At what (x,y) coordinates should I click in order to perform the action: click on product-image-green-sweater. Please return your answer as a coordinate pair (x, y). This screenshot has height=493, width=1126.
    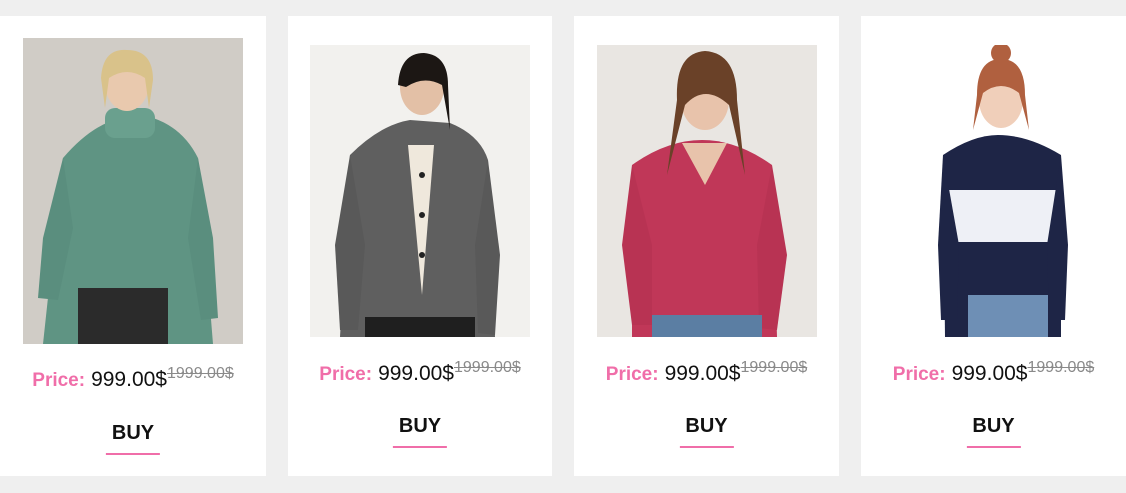
    Looking at the image, I should click on (133, 191).